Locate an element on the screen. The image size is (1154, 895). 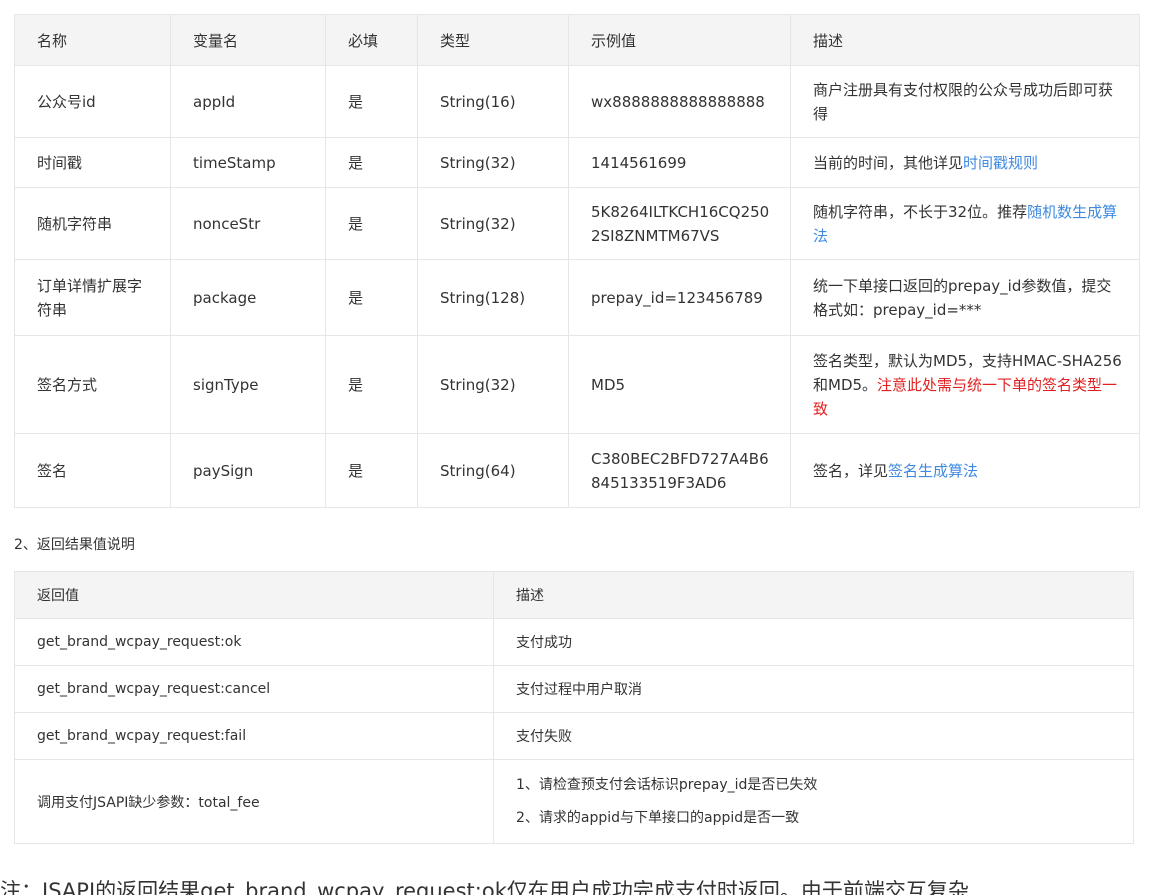
param-type: String(16) is located at coordinates (493, 101).